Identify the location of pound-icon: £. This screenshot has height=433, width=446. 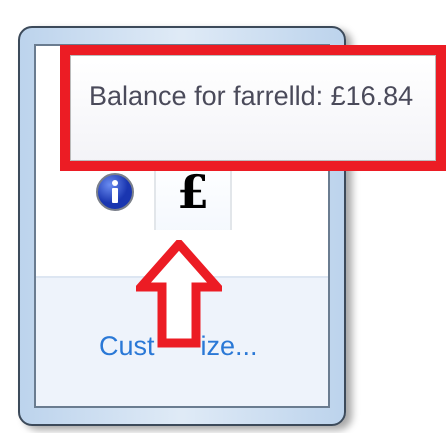
(192, 192).